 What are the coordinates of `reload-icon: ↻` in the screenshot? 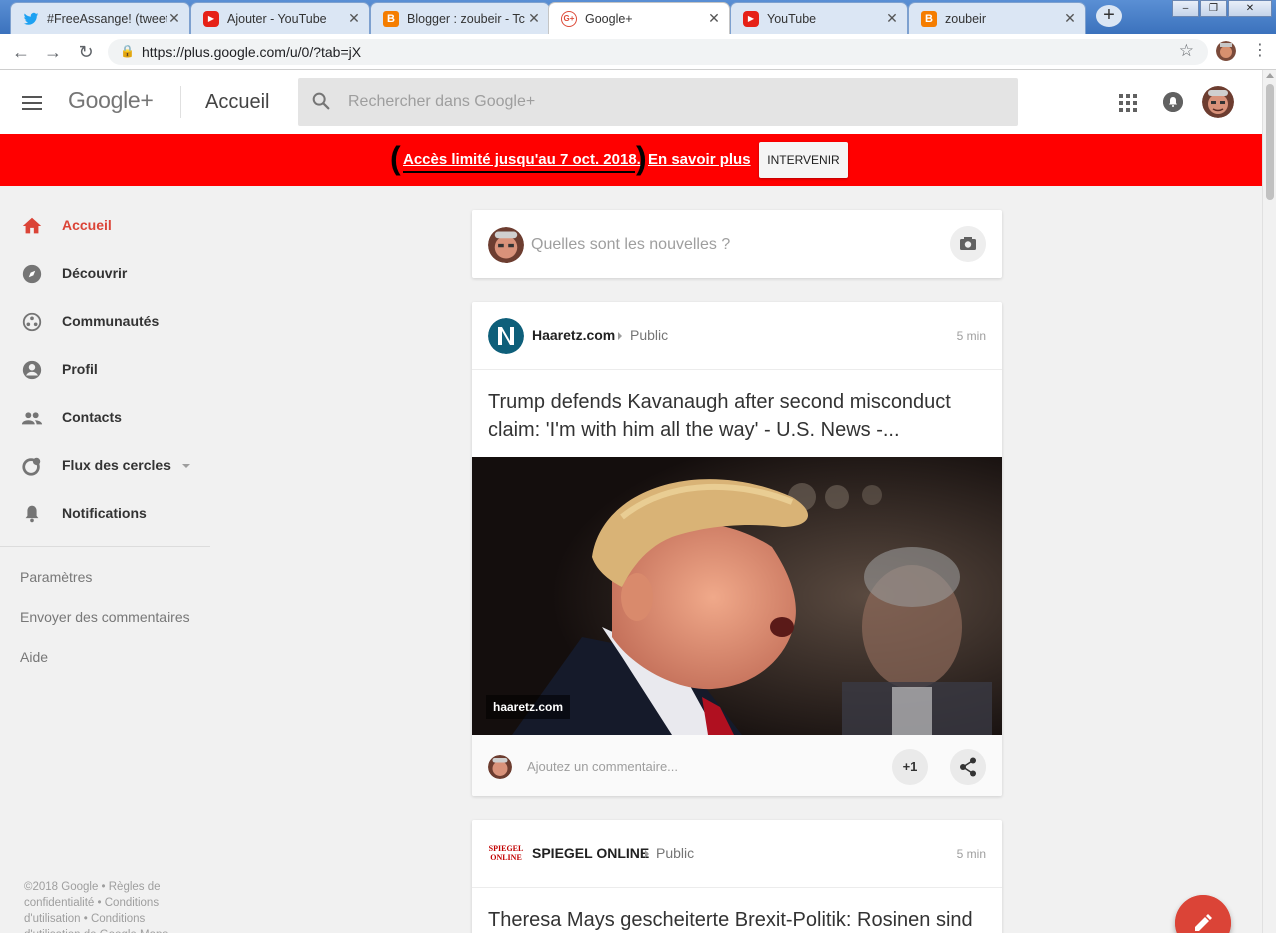 It's located at (86, 52).